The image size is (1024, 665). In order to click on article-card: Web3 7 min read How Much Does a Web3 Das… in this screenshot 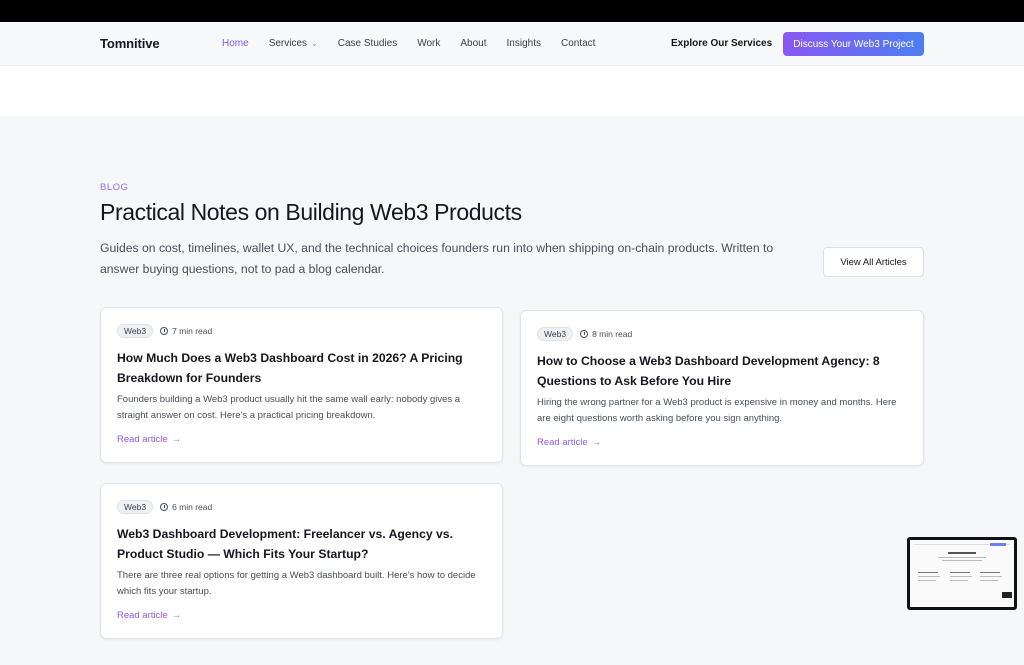, I will do `click(301, 385)`.